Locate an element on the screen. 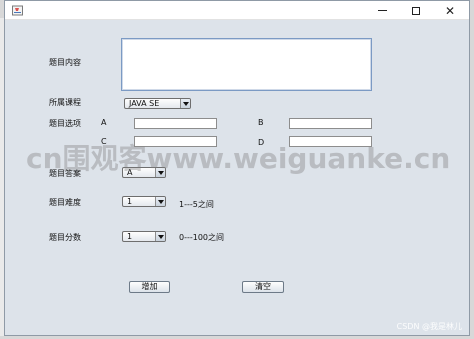 The width and height of the screenshot is (474, 339). score-hint: 0---100之间 is located at coordinates (202, 237).